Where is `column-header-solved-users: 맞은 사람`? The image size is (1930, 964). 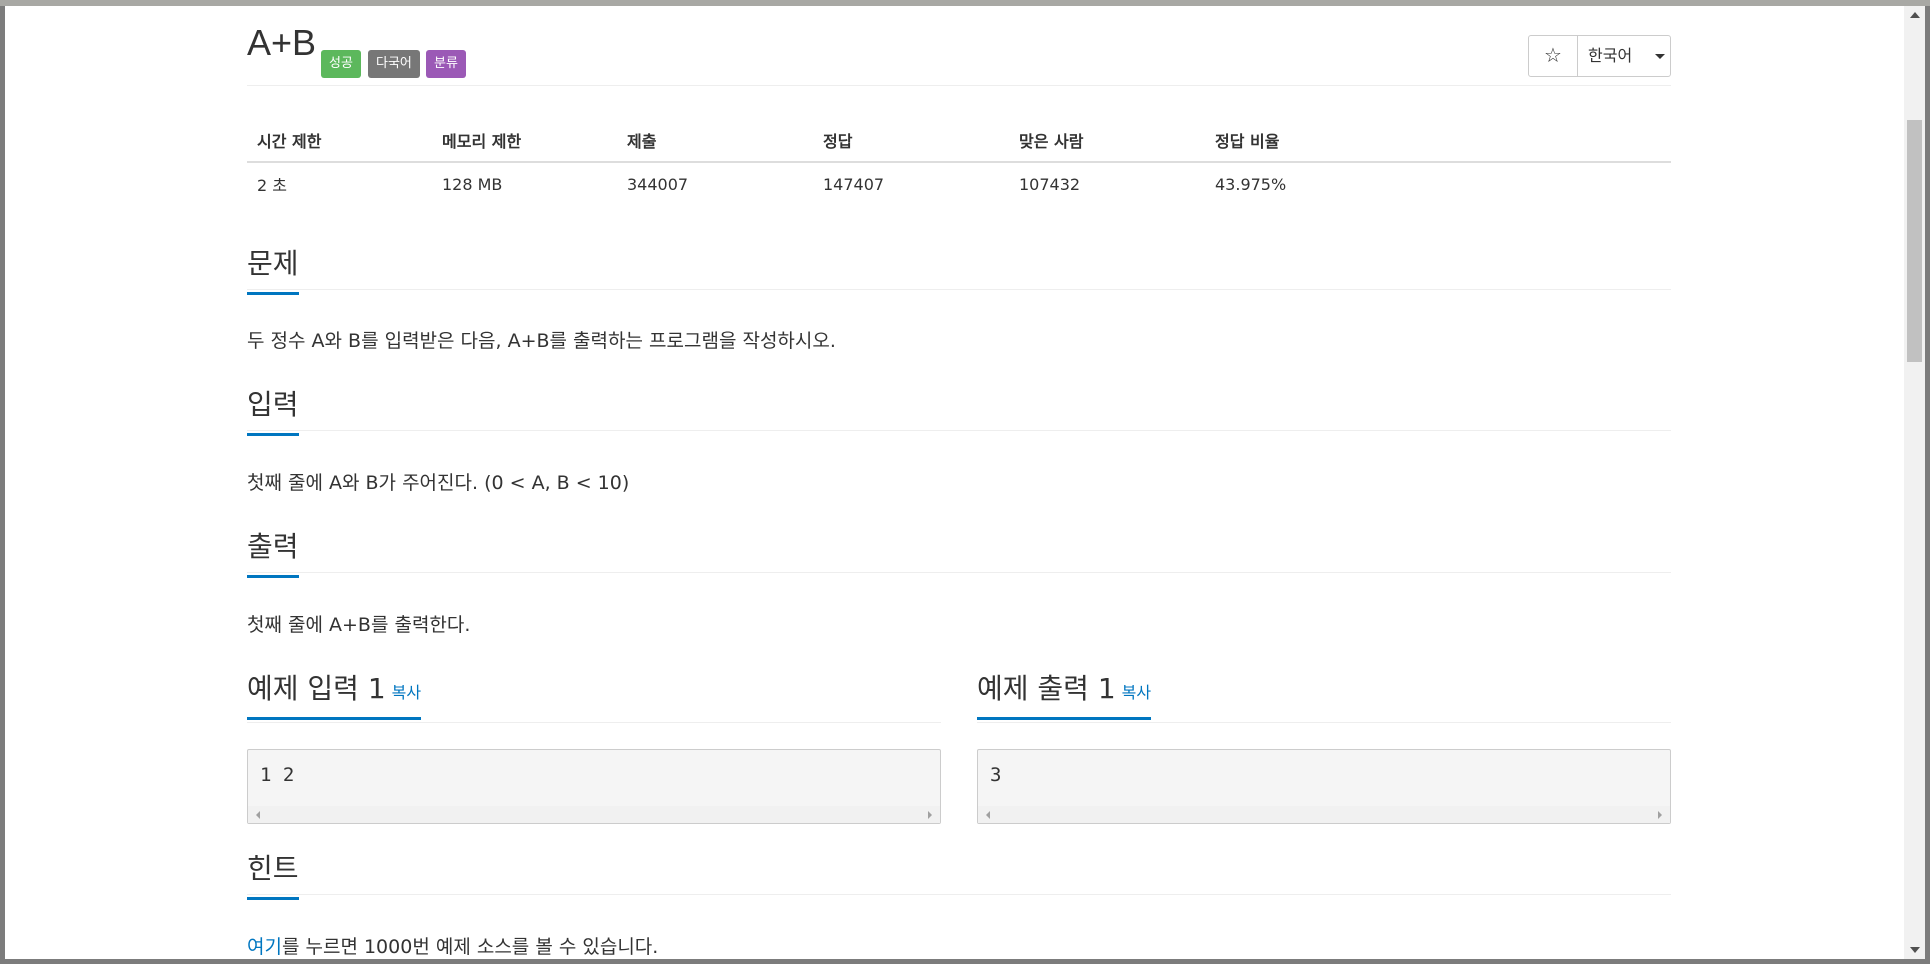 column-header-solved-users: 맞은 사람 is located at coordinates (1107, 141).